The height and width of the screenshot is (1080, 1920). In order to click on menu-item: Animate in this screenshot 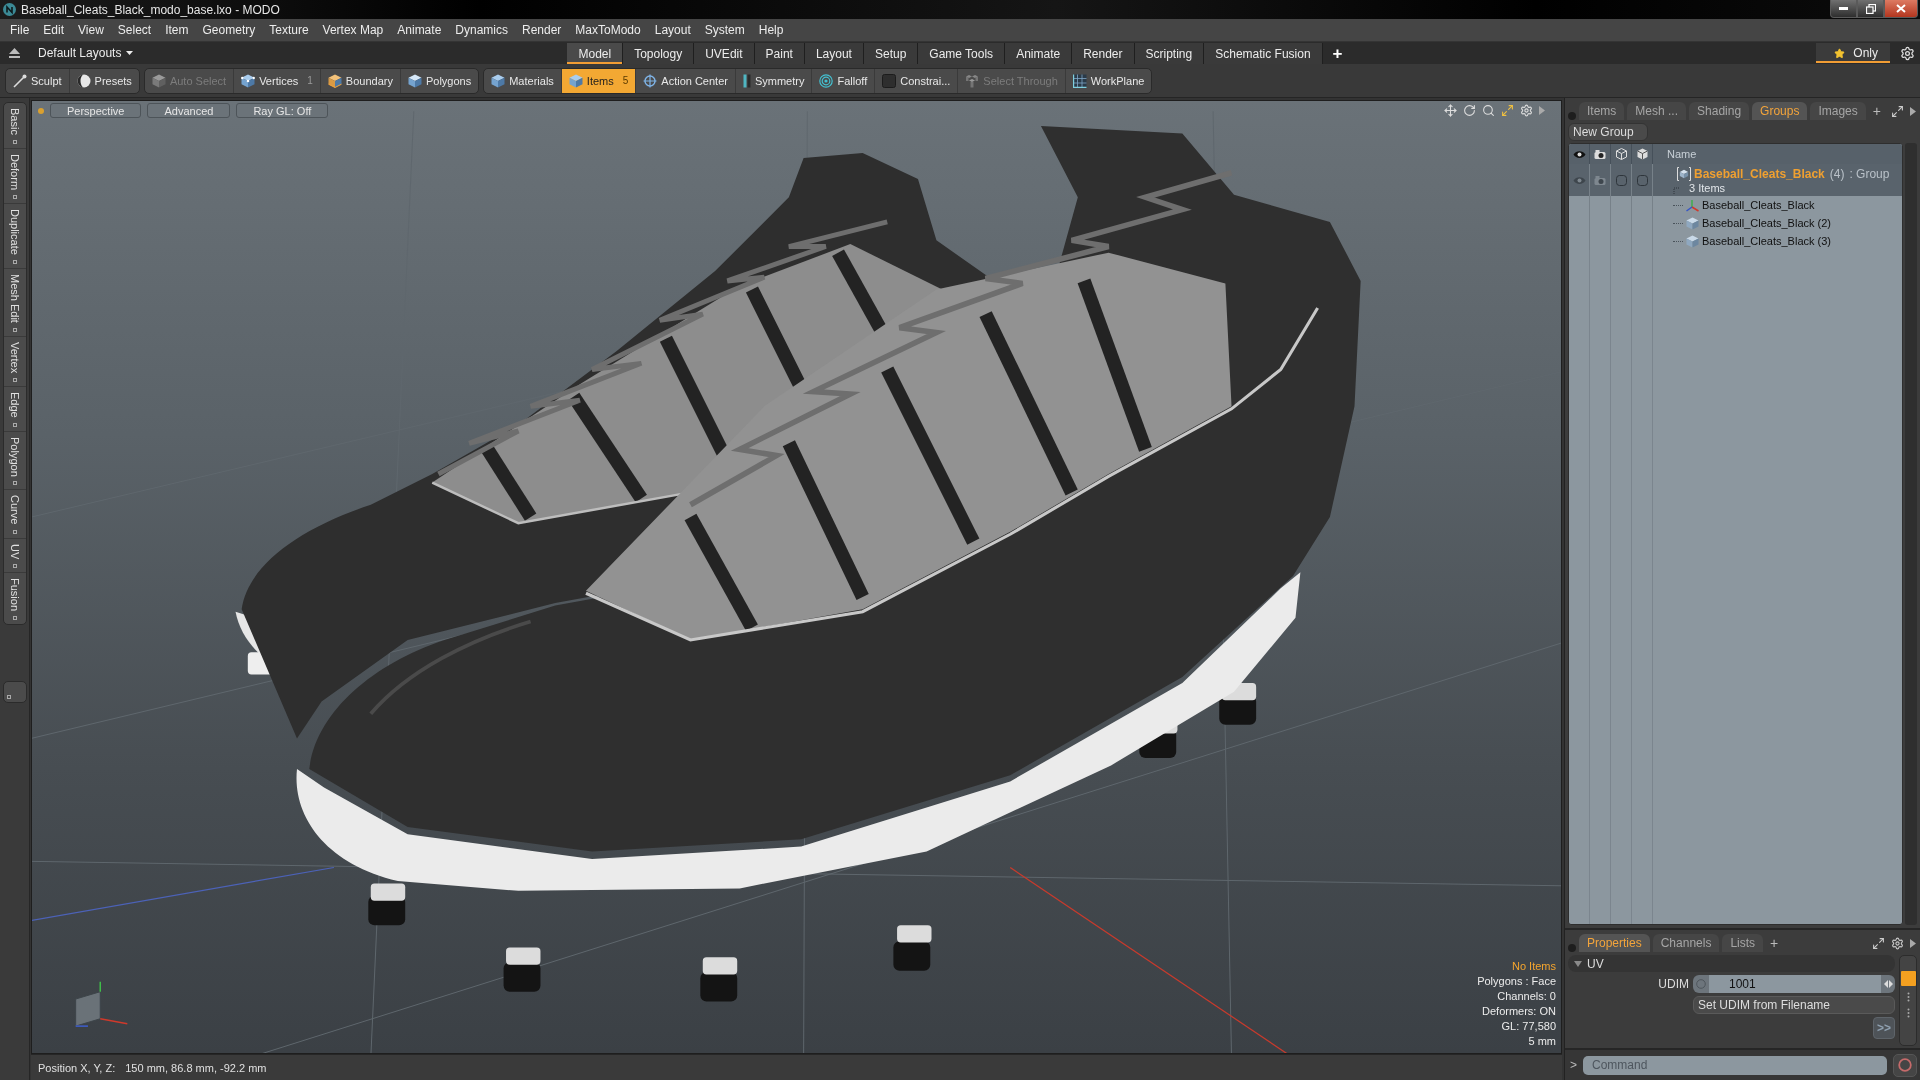, I will do `click(419, 30)`.